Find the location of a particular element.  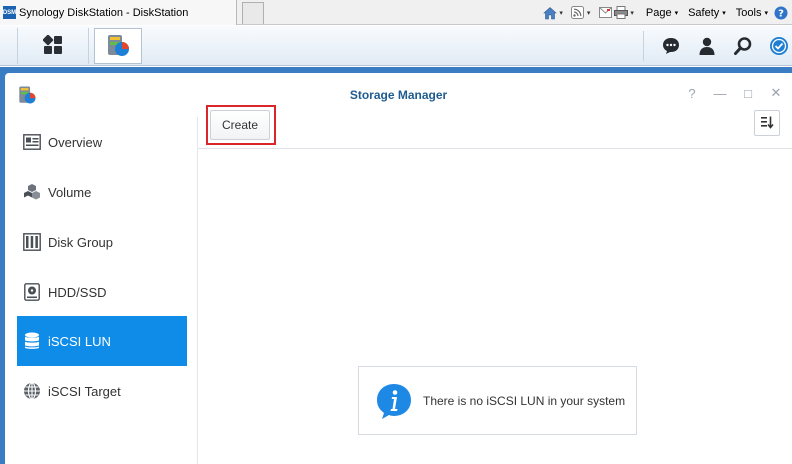

rss-feed-icon is located at coordinates (578, 13).